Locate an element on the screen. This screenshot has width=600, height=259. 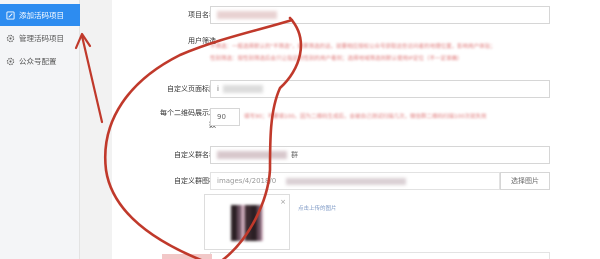
next-field-input is located at coordinates (380, 255).